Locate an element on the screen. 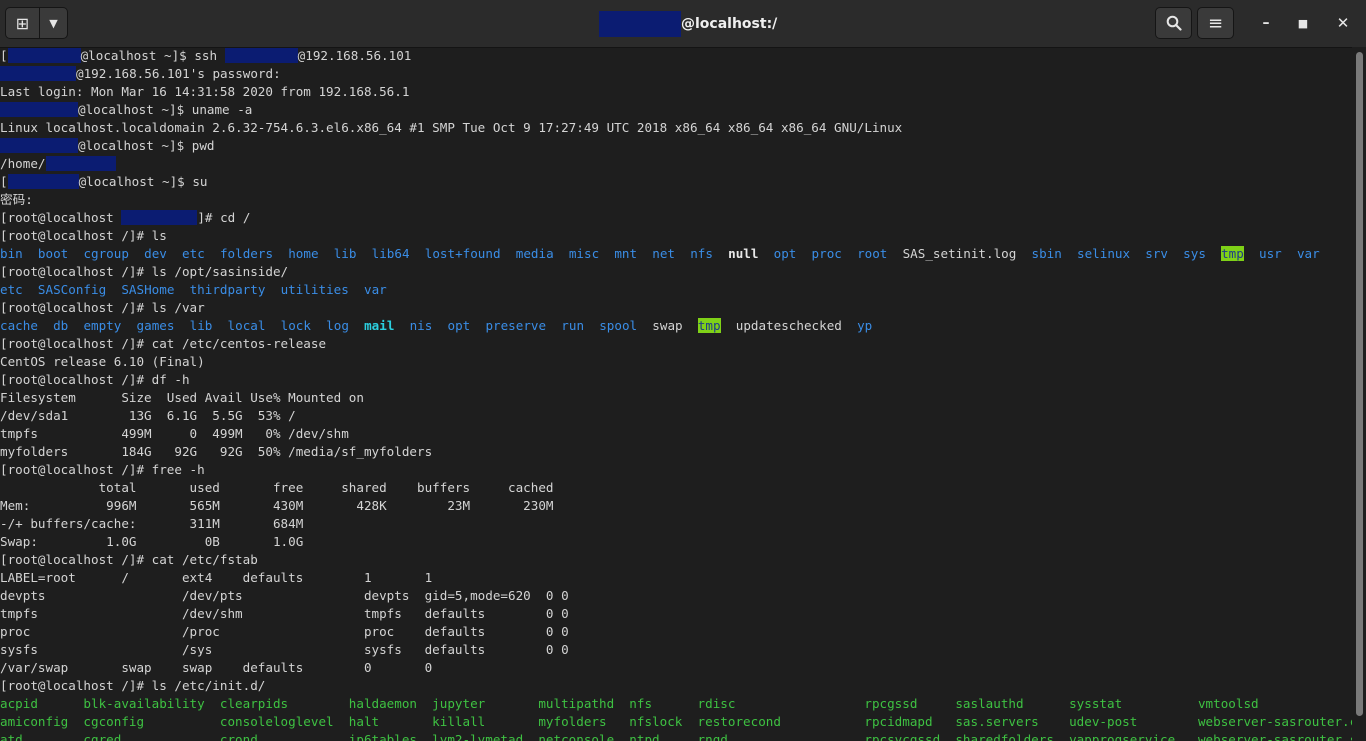  dir-item: opt is located at coordinates (785, 253).